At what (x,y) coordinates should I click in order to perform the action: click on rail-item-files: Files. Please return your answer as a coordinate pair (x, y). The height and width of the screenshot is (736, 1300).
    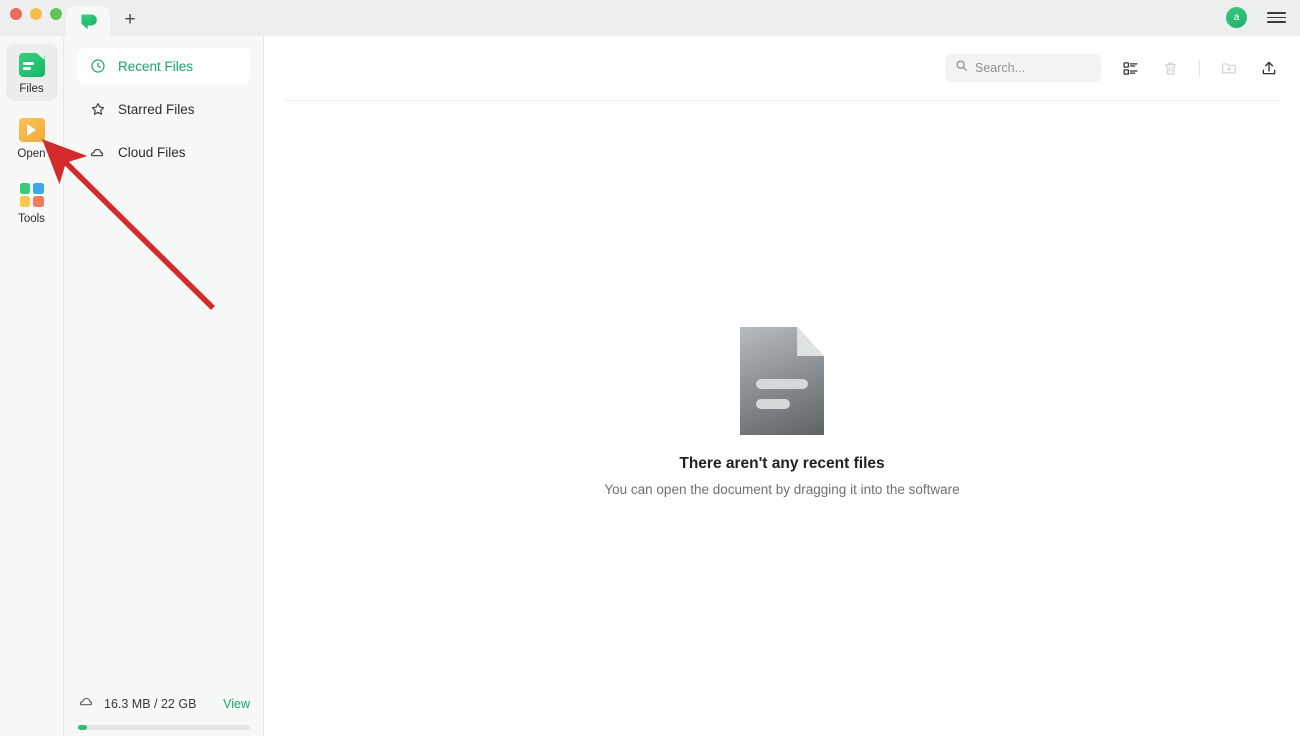
    Looking at the image, I should click on (31, 72).